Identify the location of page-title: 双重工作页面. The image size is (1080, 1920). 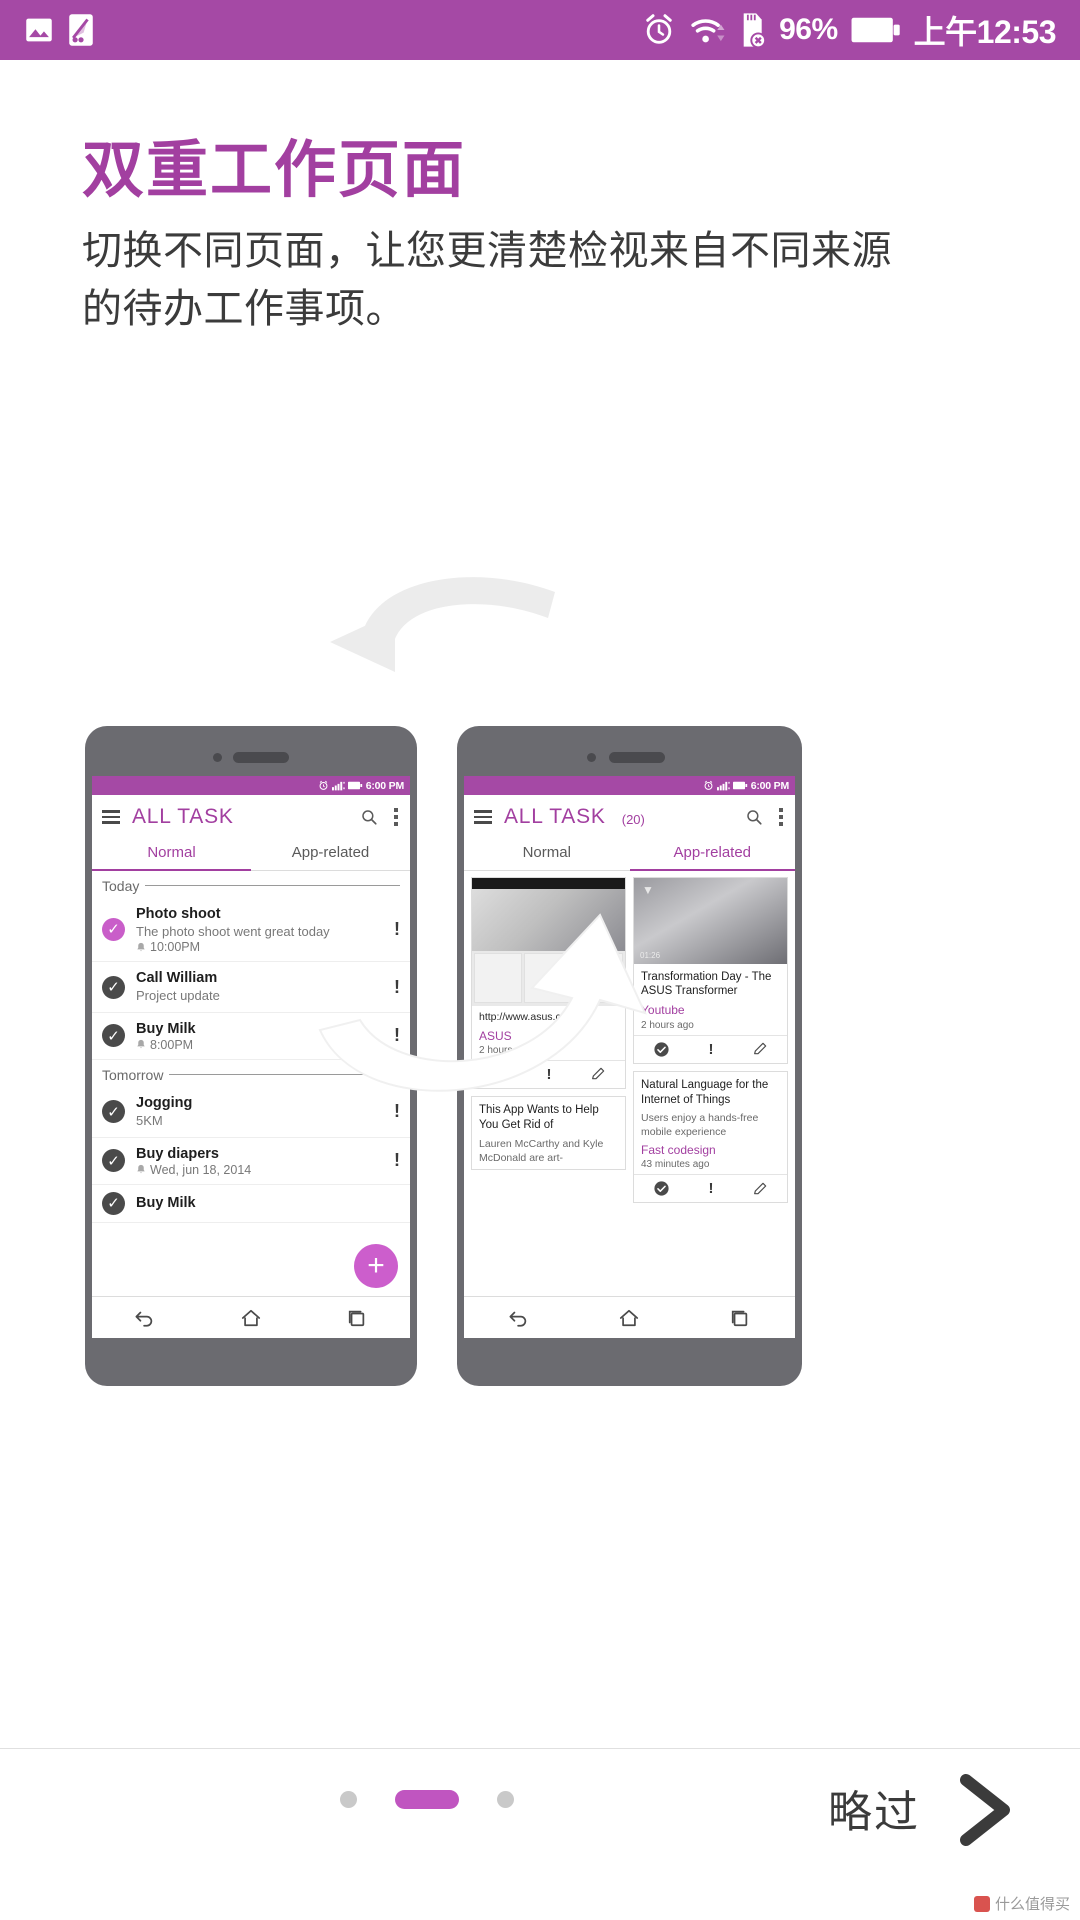
(274, 170).